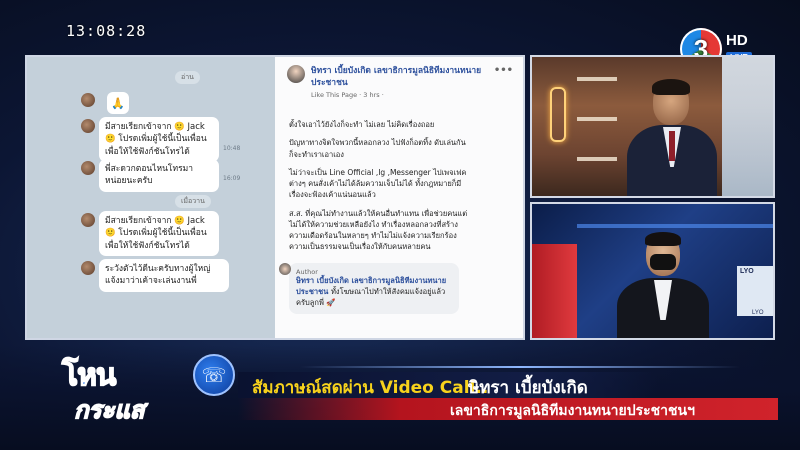 The height and width of the screenshot is (450, 800). What do you see at coordinates (285, 269) in the screenshot?
I see `fb-comment-avatar` at bounding box center [285, 269].